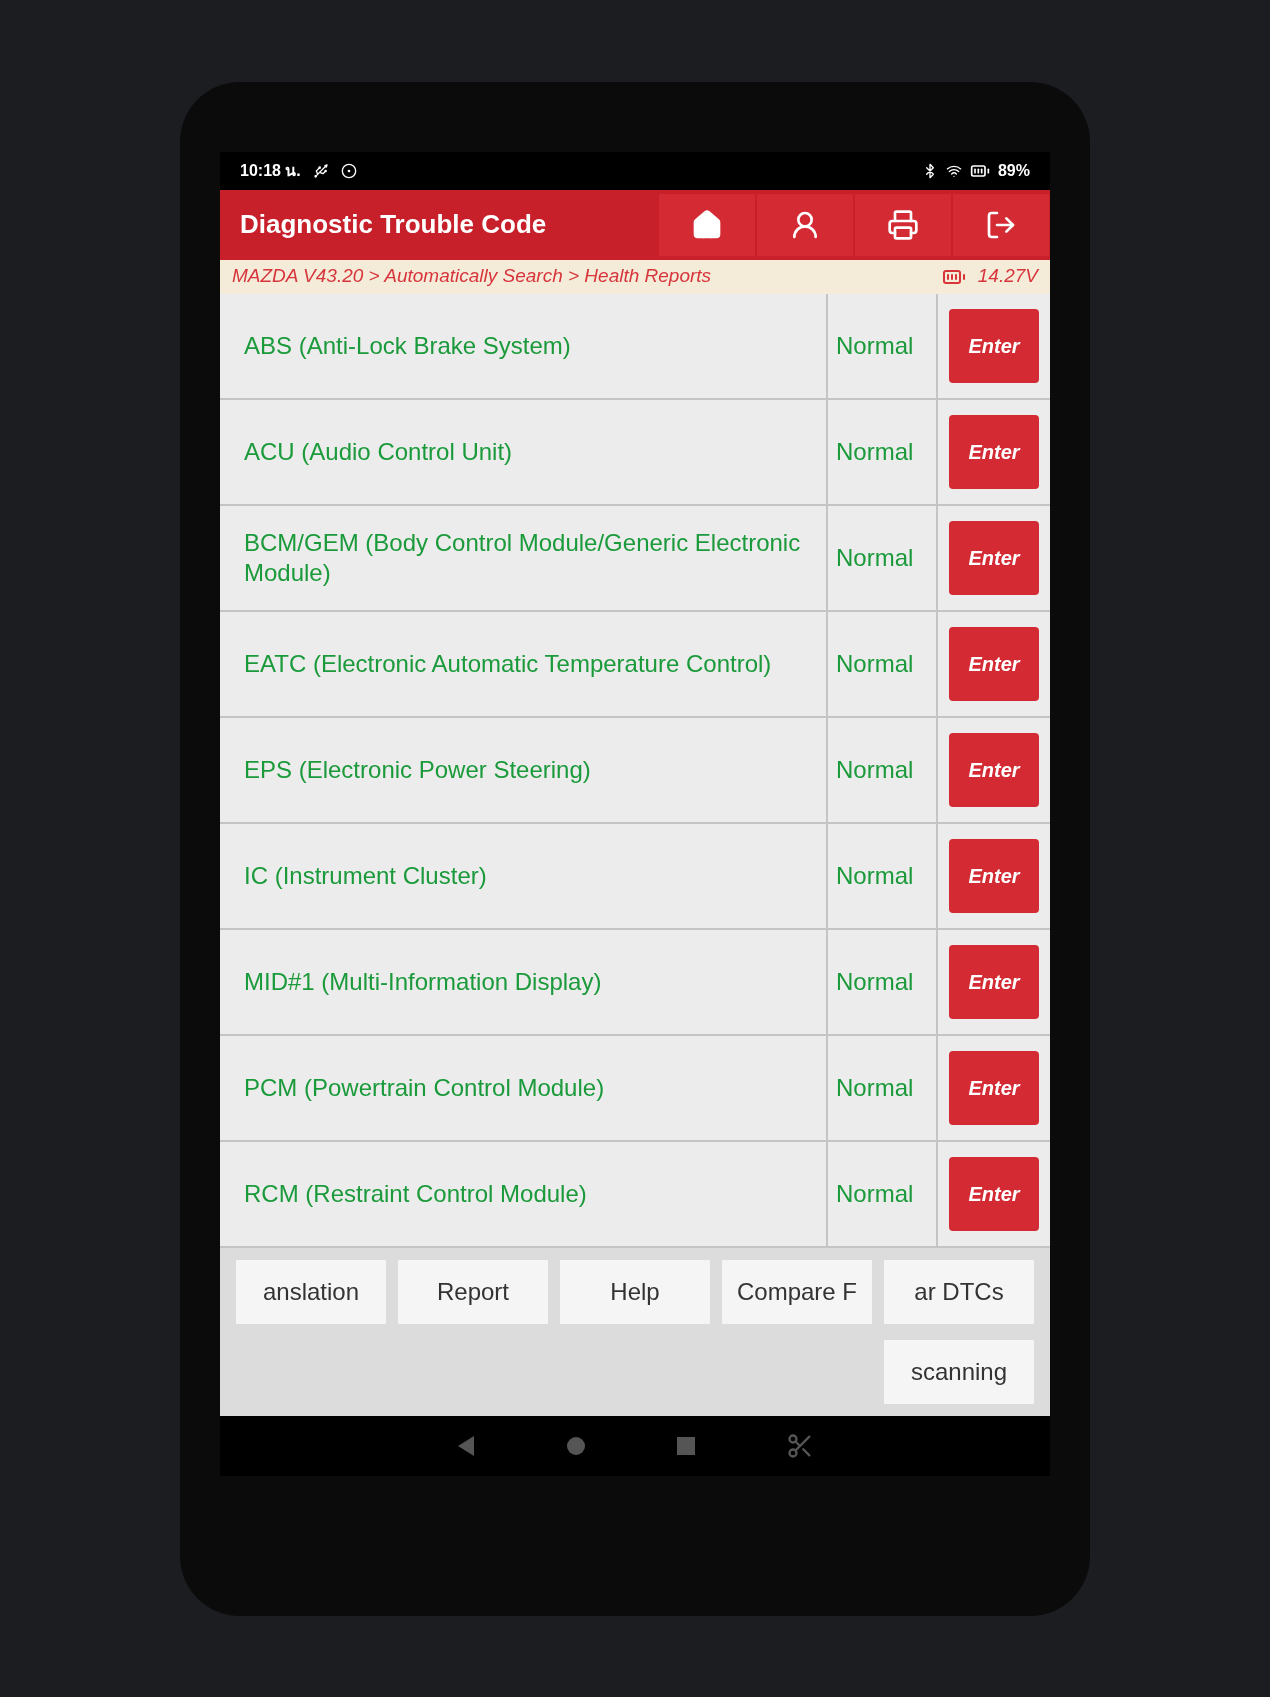 This screenshot has height=1697, width=1270. I want to click on back-icon, so click(466, 1445).